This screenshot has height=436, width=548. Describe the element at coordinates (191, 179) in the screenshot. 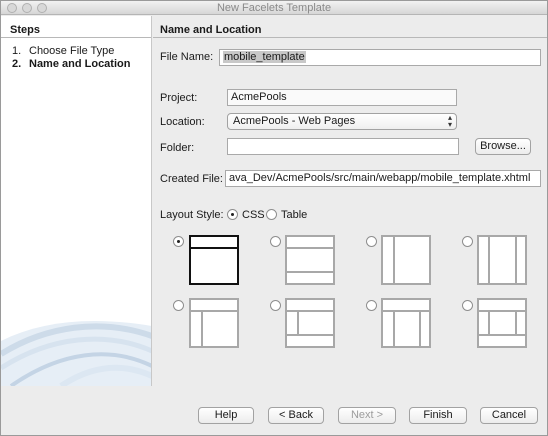

I see `created-file-label: Created File:` at that location.